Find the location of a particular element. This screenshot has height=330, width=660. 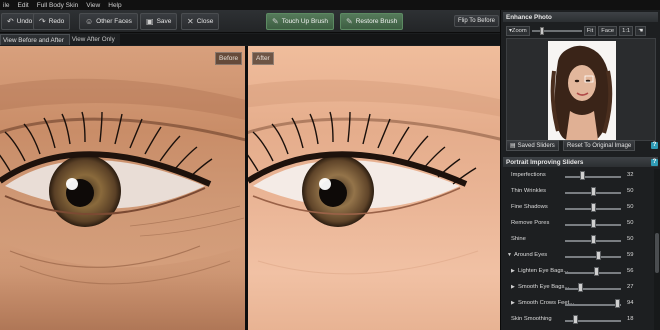

slider-lighten-eye-bags: ▶ Lighten Eye Bags... 56 is located at coordinates (578, 273).